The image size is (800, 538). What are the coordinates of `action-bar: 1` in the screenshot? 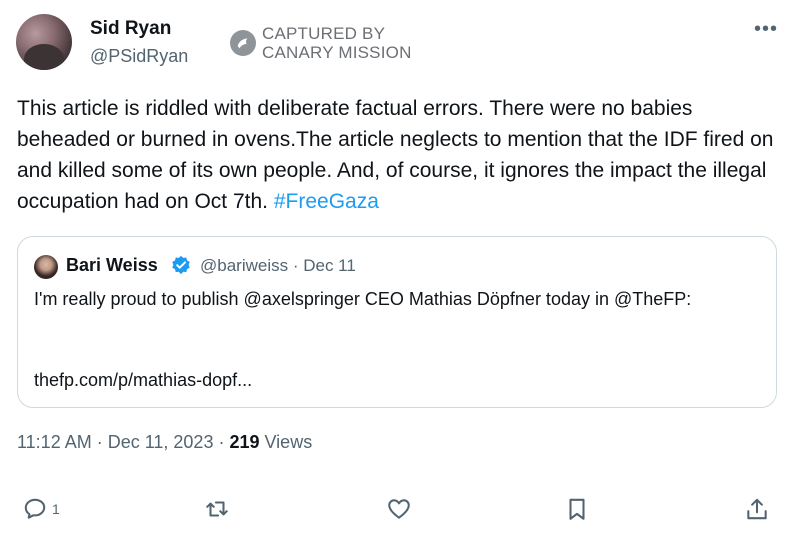 It's located at (400, 511).